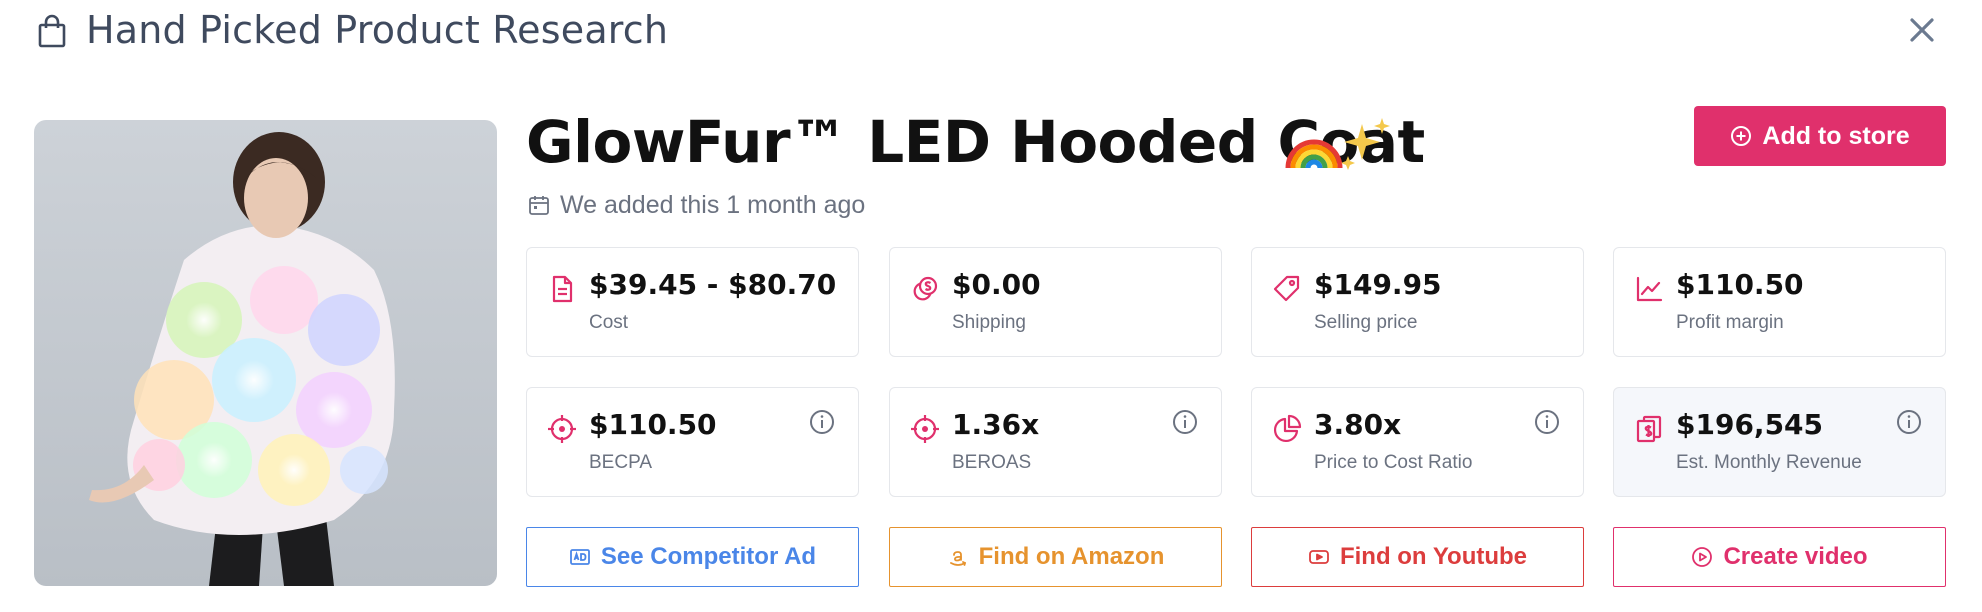 This screenshot has width=1982, height=612. What do you see at coordinates (1769, 462) in the screenshot?
I see `stat-label: Est. Monthly Revenue` at bounding box center [1769, 462].